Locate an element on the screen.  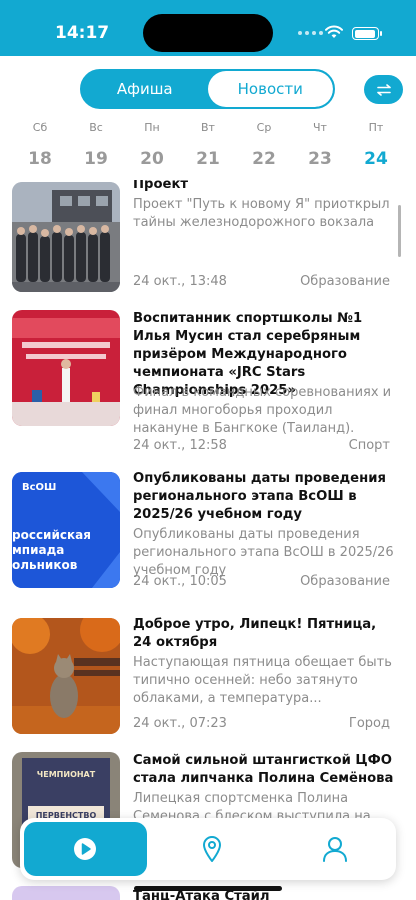
scrollbar is located at coordinates (399, 231).